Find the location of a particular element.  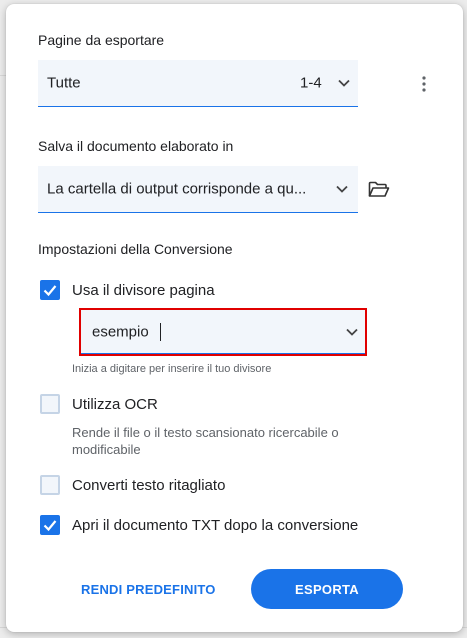

ocr-checkbox-label: Utilizza OCR is located at coordinates (115, 404).